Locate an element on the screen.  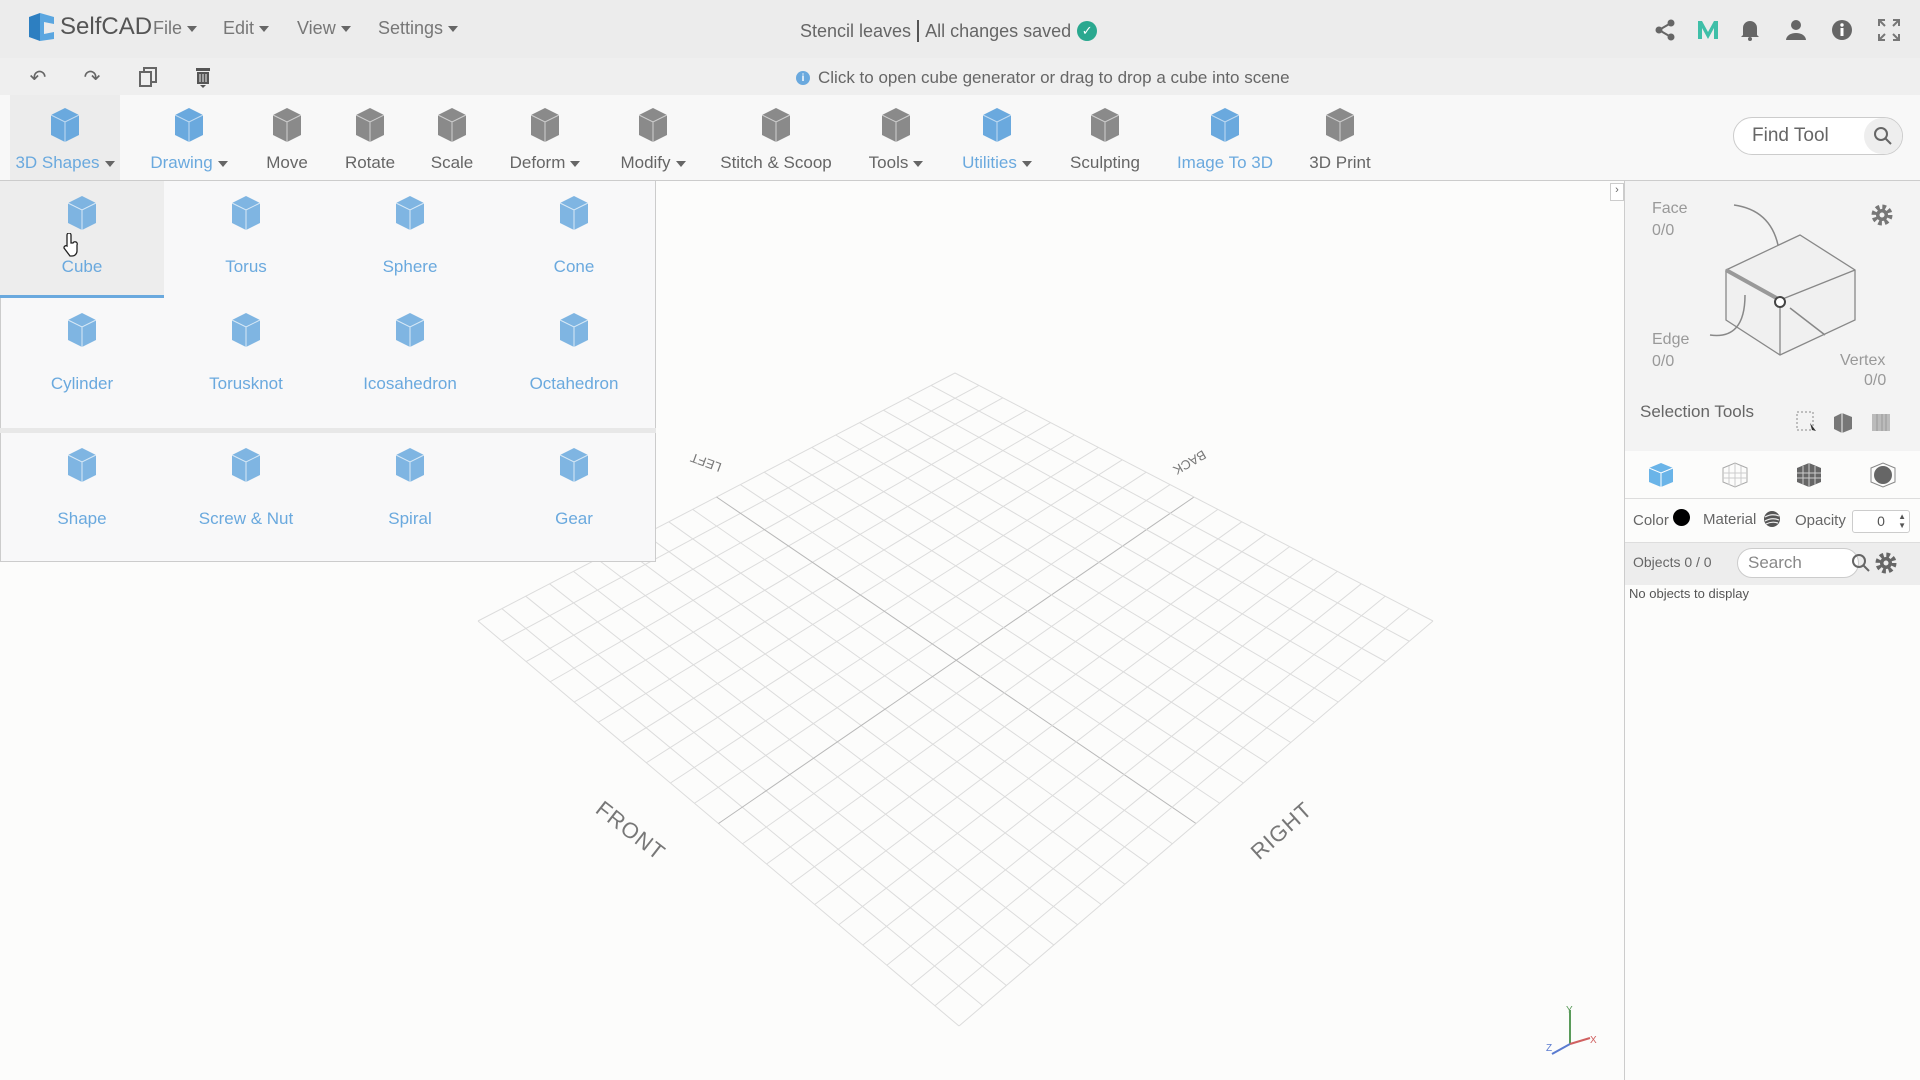
objects-count: Objects 0 / 0 is located at coordinates (1672, 562).